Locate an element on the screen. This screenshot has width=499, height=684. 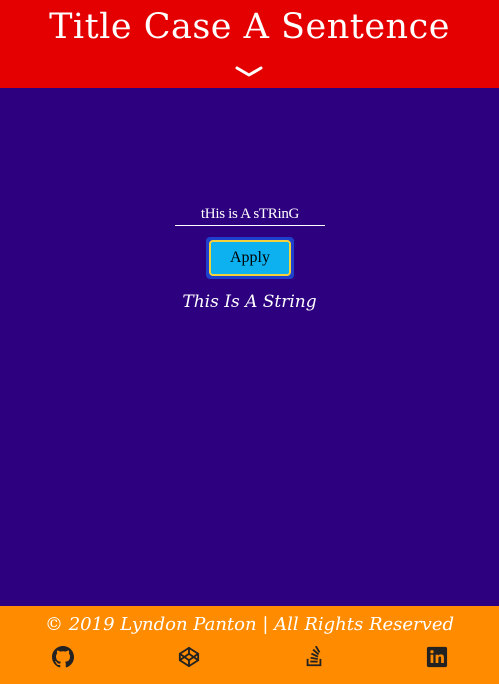
stack-overflow-icon is located at coordinates (314, 656).